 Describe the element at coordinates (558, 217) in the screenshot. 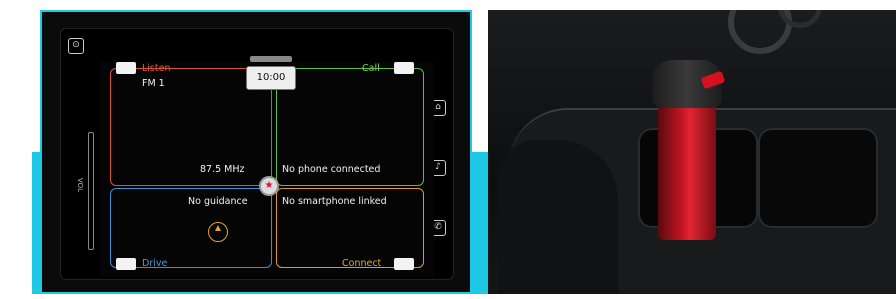

I see `gear-shift-boot` at that location.